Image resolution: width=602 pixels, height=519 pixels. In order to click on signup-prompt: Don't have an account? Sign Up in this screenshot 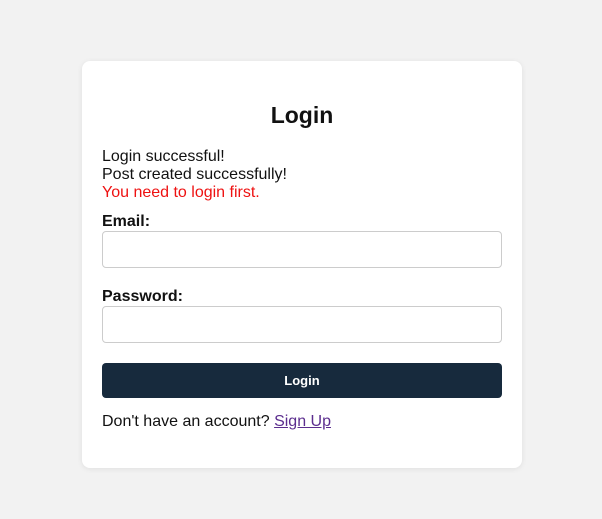, I will do `click(216, 422)`.